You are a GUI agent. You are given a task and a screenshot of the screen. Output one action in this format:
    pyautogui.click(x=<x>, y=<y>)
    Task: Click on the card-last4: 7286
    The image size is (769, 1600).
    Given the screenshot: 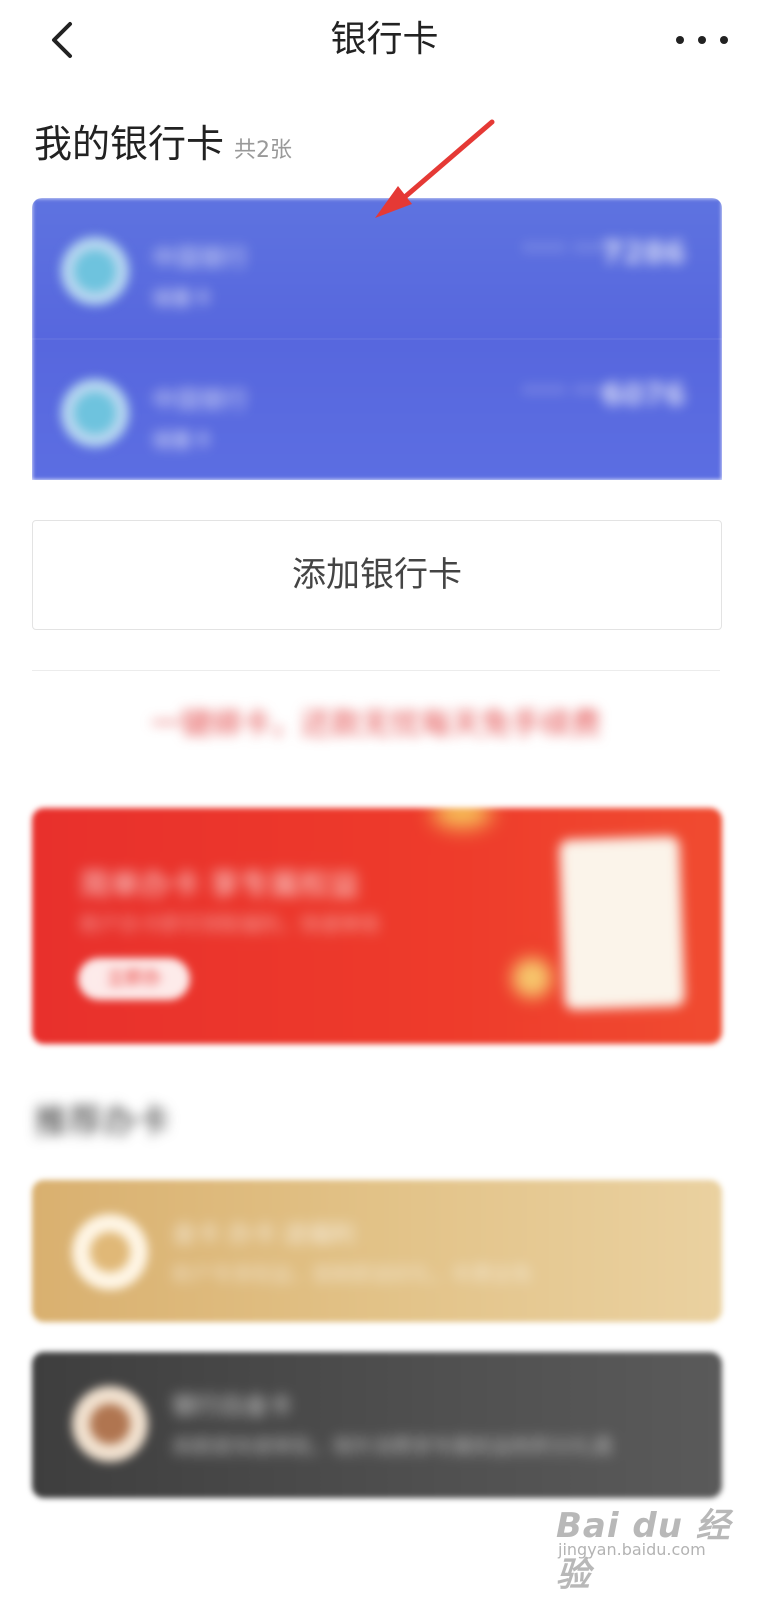 What is the action you would take?
    pyautogui.click(x=644, y=253)
    